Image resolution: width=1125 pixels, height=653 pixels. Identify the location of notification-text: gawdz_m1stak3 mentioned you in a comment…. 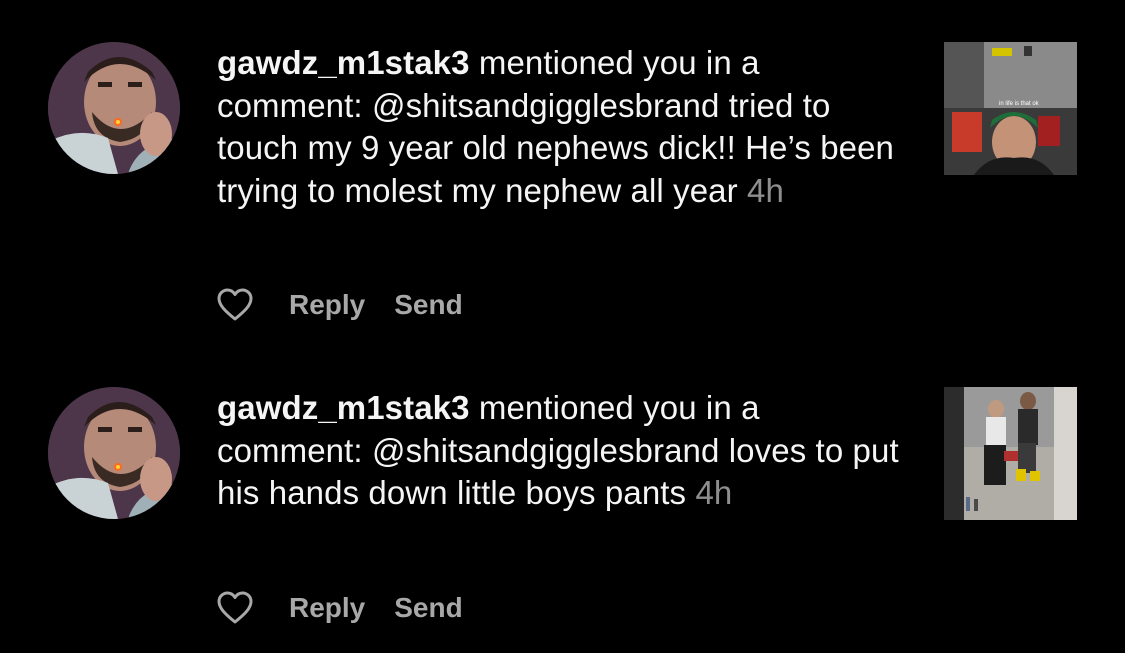
(562, 451).